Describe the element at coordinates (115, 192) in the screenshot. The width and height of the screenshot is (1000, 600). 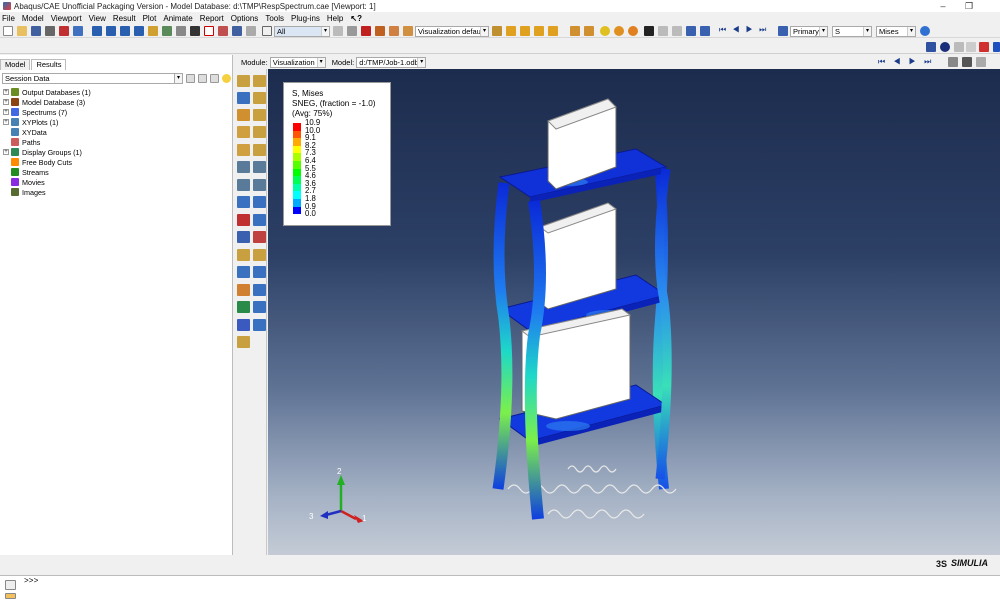
I see `tree-item: Images` at that location.